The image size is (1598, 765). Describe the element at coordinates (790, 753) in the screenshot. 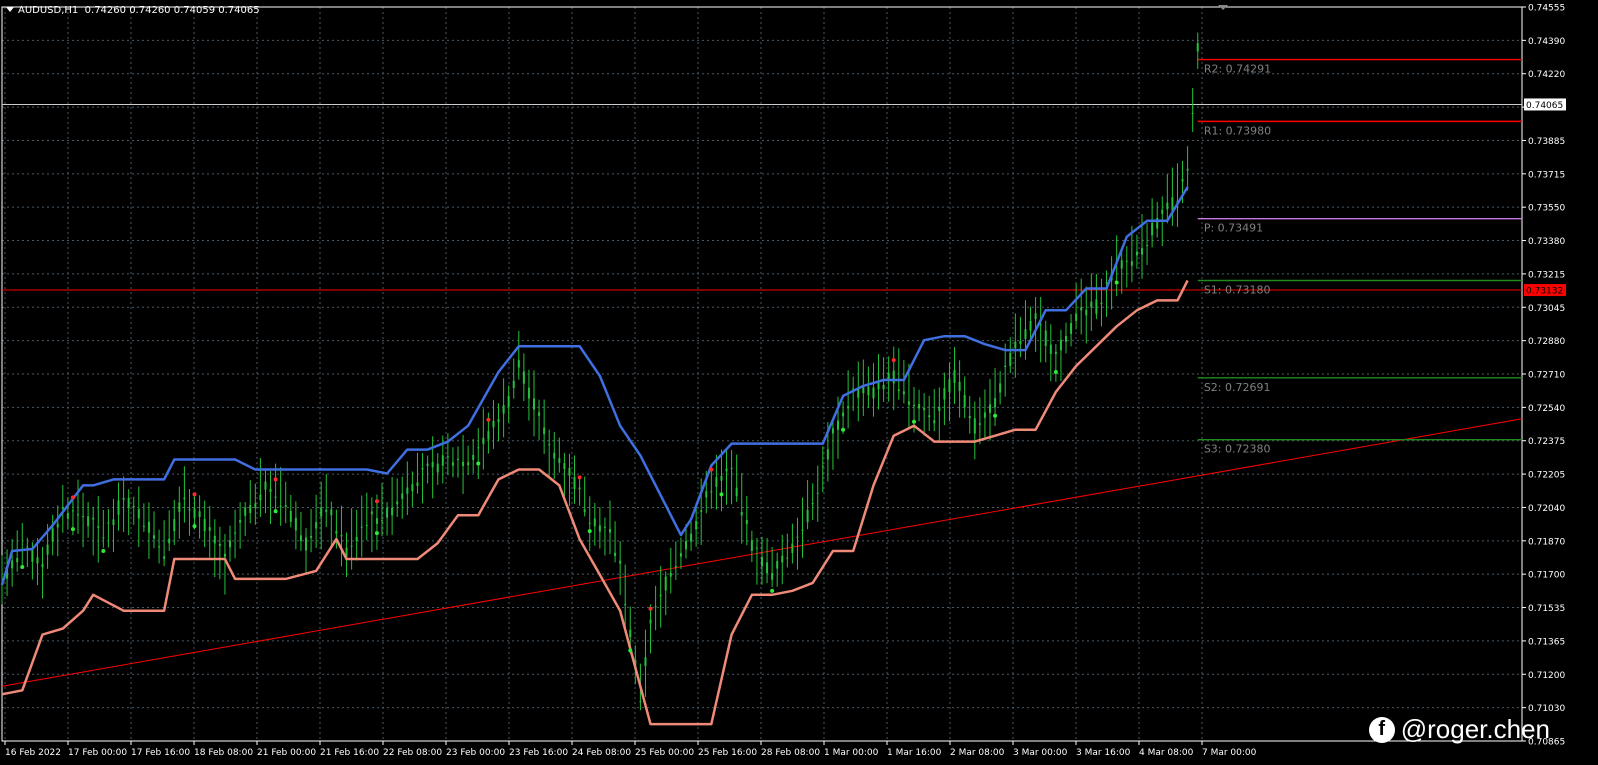

I see `x-tick-label: 28 Feb 08:00` at that location.